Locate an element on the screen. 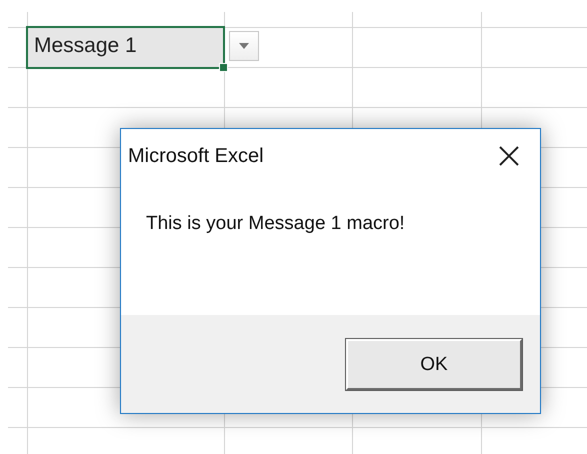 The image size is (587, 454). dropdown-button is located at coordinates (244, 46).